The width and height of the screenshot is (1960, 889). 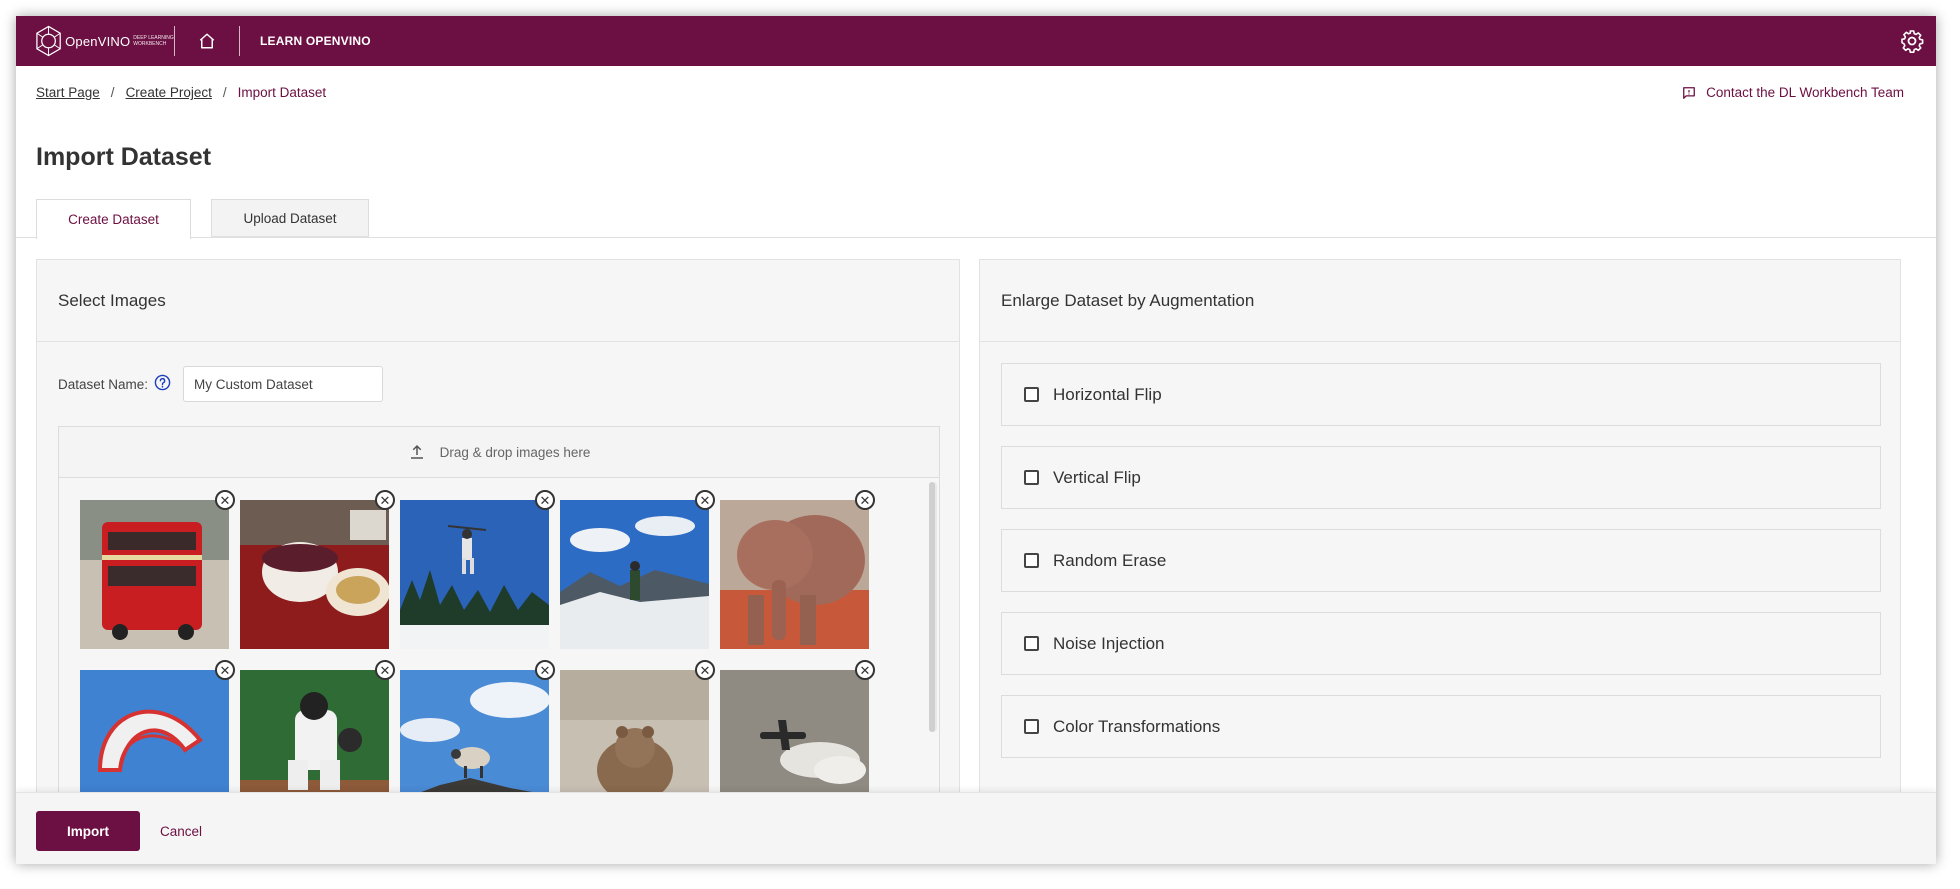 What do you see at coordinates (498, 301) in the screenshot?
I see `select-images-title: Select Images` at bounding box center [498, 301].